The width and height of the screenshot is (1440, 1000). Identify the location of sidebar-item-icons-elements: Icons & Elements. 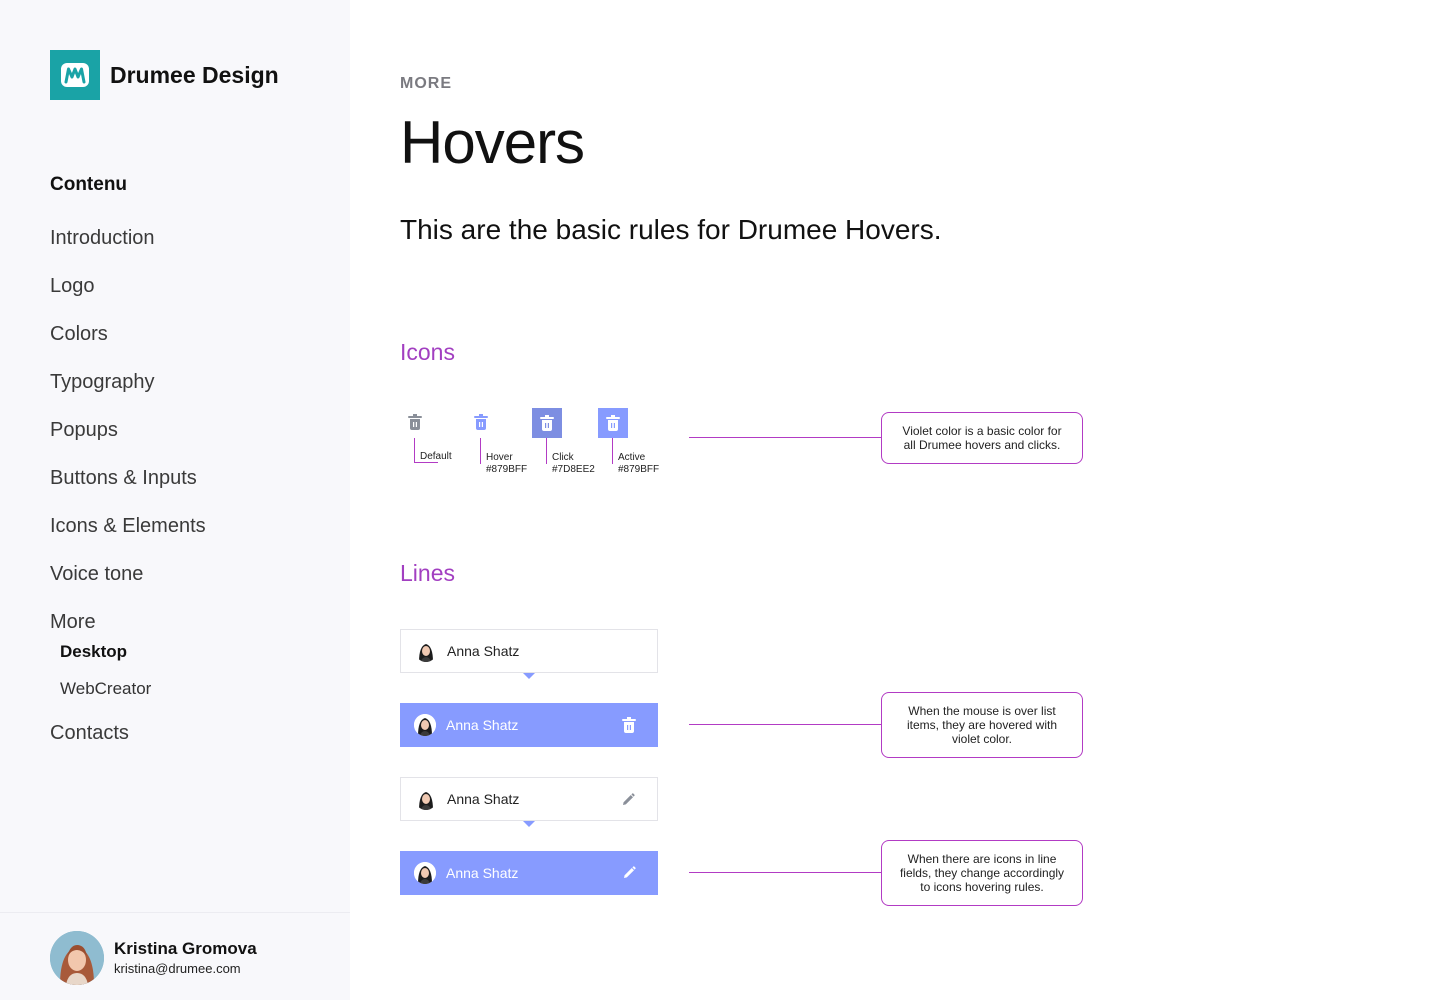
(128, 534).